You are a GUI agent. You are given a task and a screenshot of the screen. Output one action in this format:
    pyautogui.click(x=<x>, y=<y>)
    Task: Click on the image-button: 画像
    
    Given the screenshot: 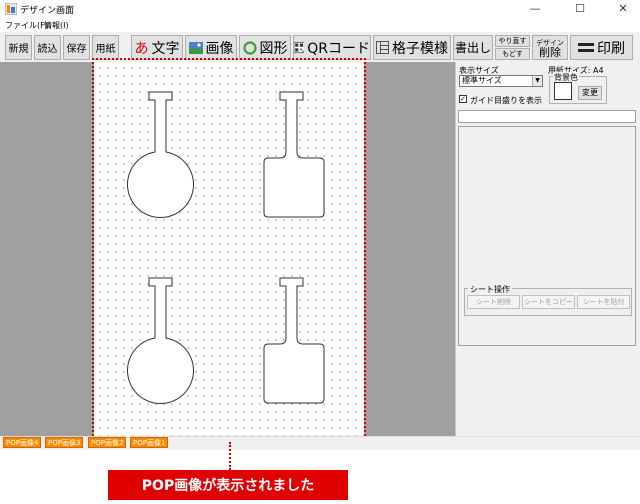 What is the action you would take?
    pyautogui.click(x=211, y=47)
    